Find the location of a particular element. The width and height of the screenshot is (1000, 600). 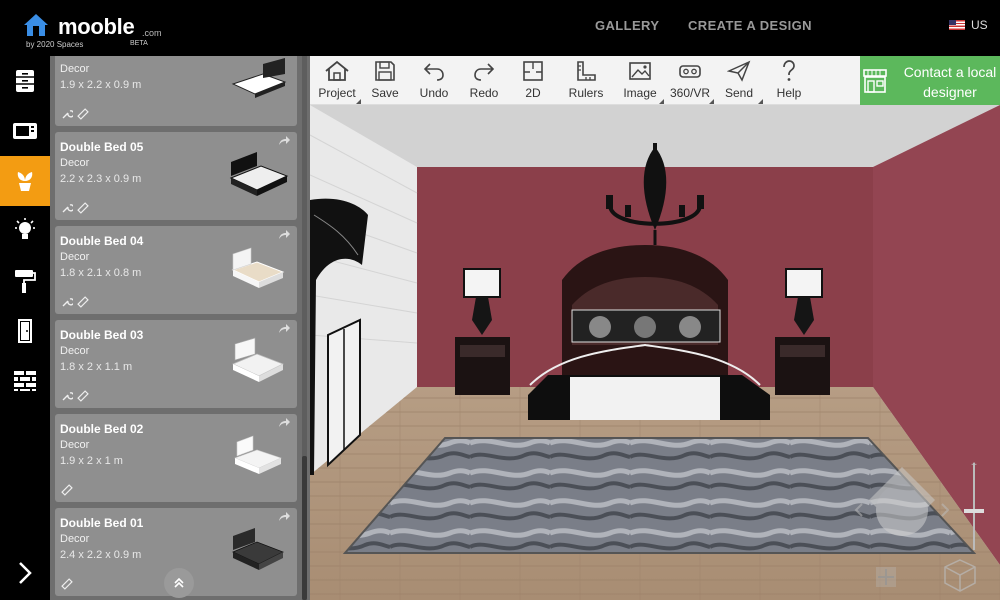

cabinet-icon is located at coordinates (25, 81).